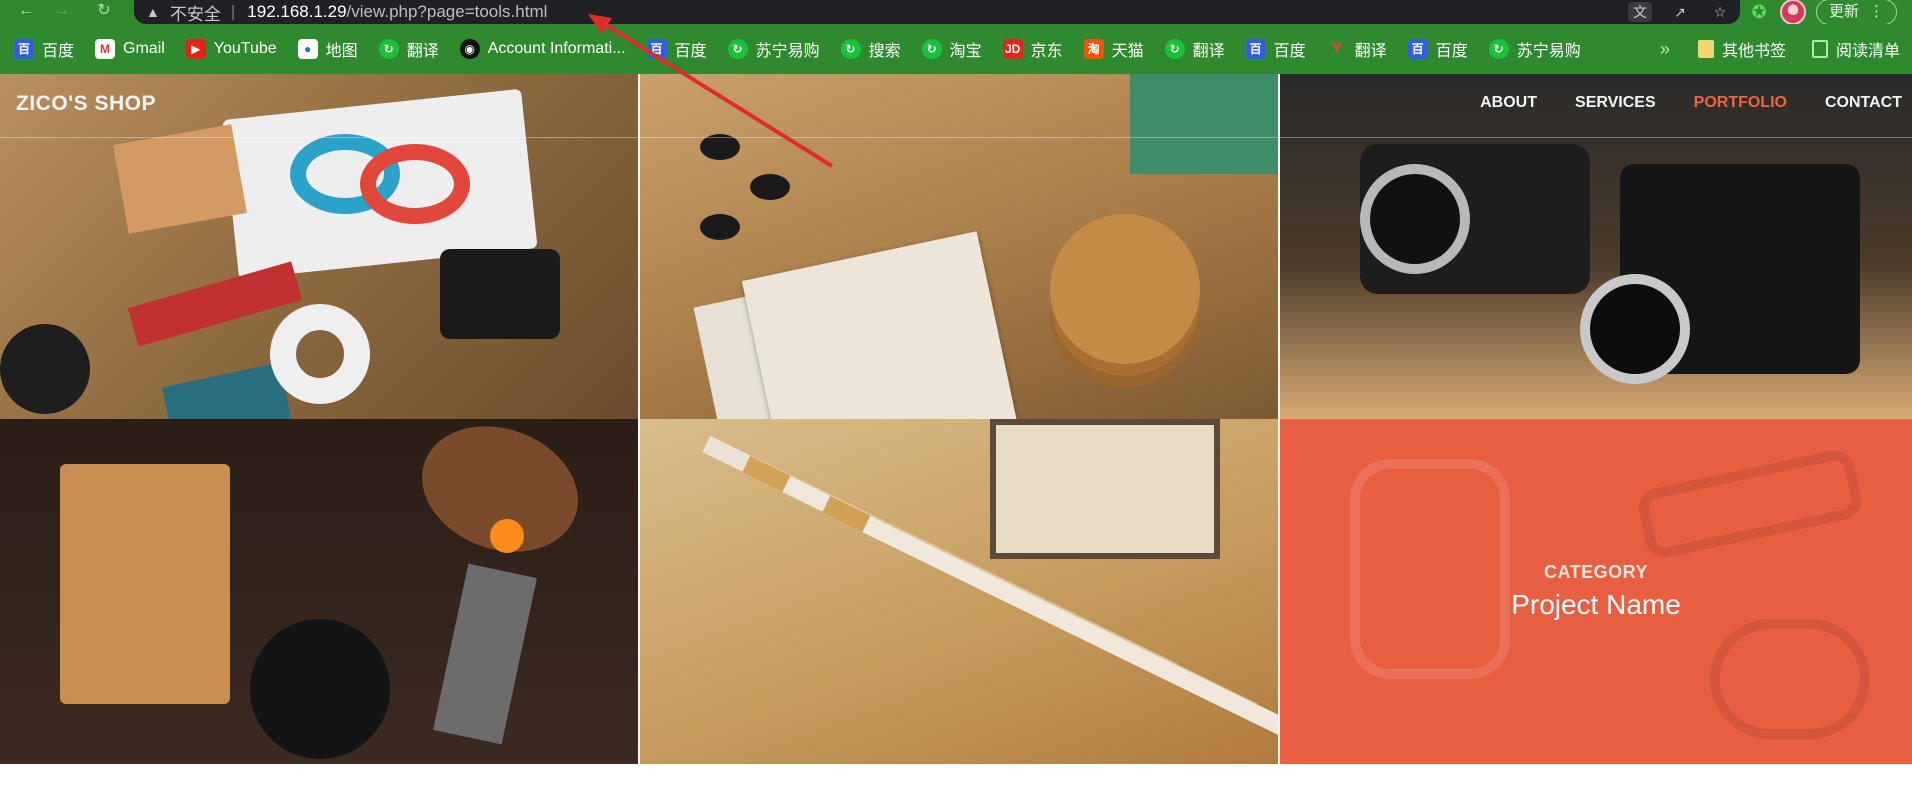 The height and width of the screenshot is (807, 1912). Describe the element at coordinates (195, 12) in the screenshot. I see `security-status: 不安全` at that location.